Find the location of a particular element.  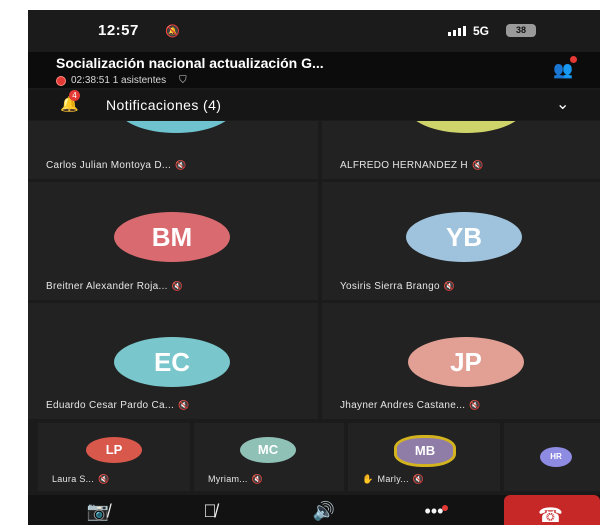

participant-avatar: MC is located at coordinates (268, 450).